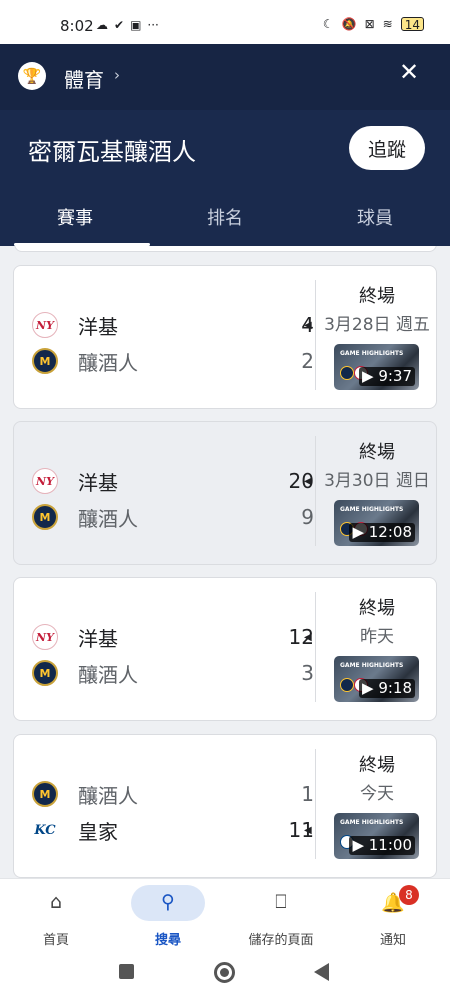  I want to click on team-row: NY 洋基 20, so click(173, 481).